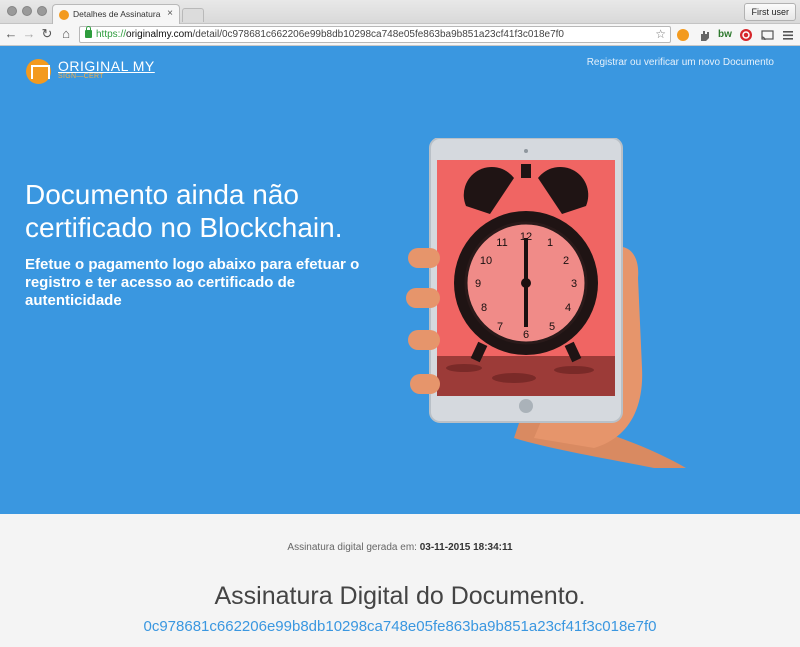  I want to click on bw-extension-icon: bw, so click(725, 35).